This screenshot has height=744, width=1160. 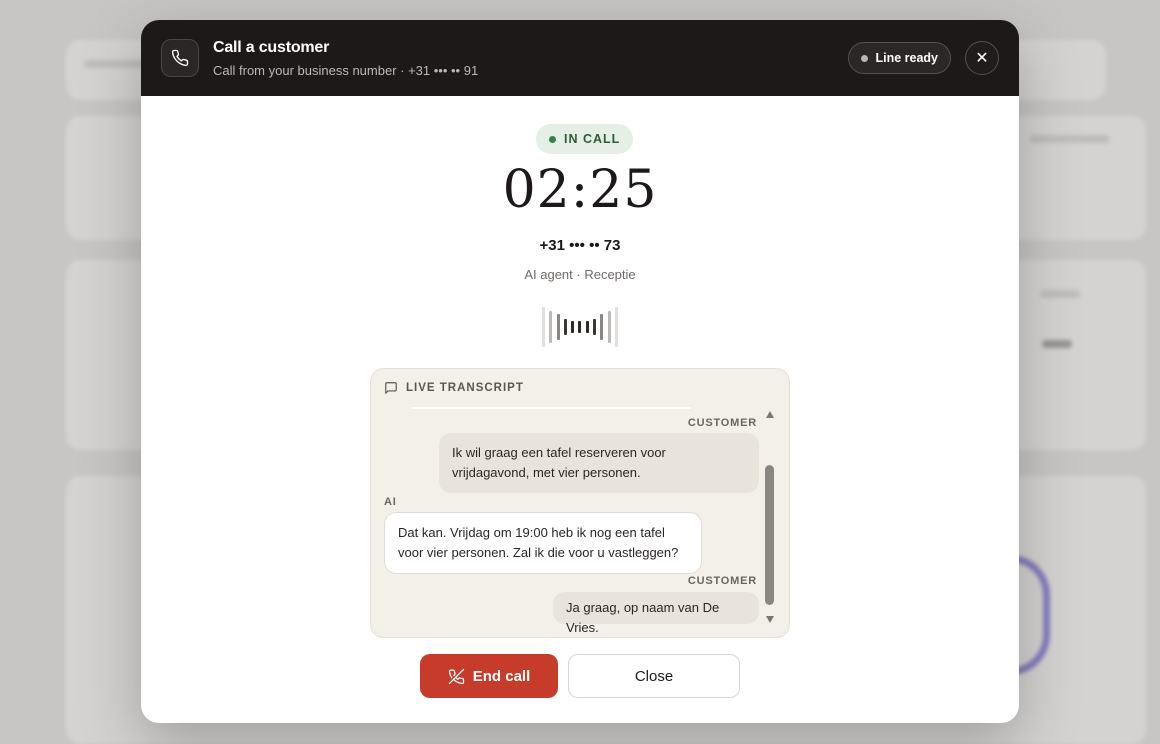 What do you see at coordinates (906, 58) in the screenshot?
I see `line-status-label: Line ready` at bounding box center [906, 58].